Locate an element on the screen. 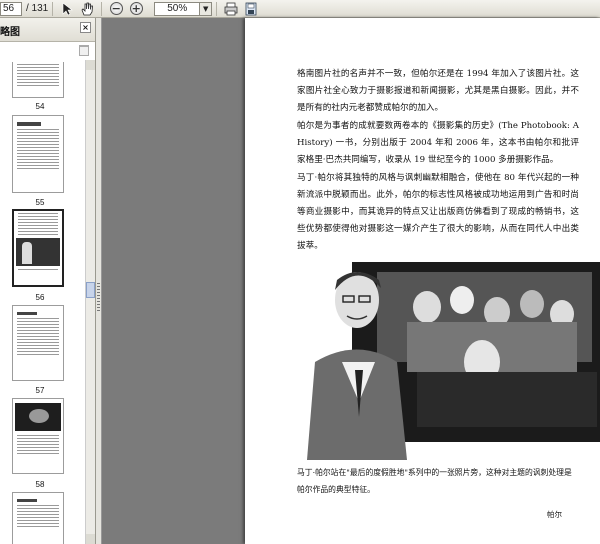 Image resolution: width=600 pixels, height=544 pixels. chevron-down-icon: ▼ is located at coordinates (206, 8).